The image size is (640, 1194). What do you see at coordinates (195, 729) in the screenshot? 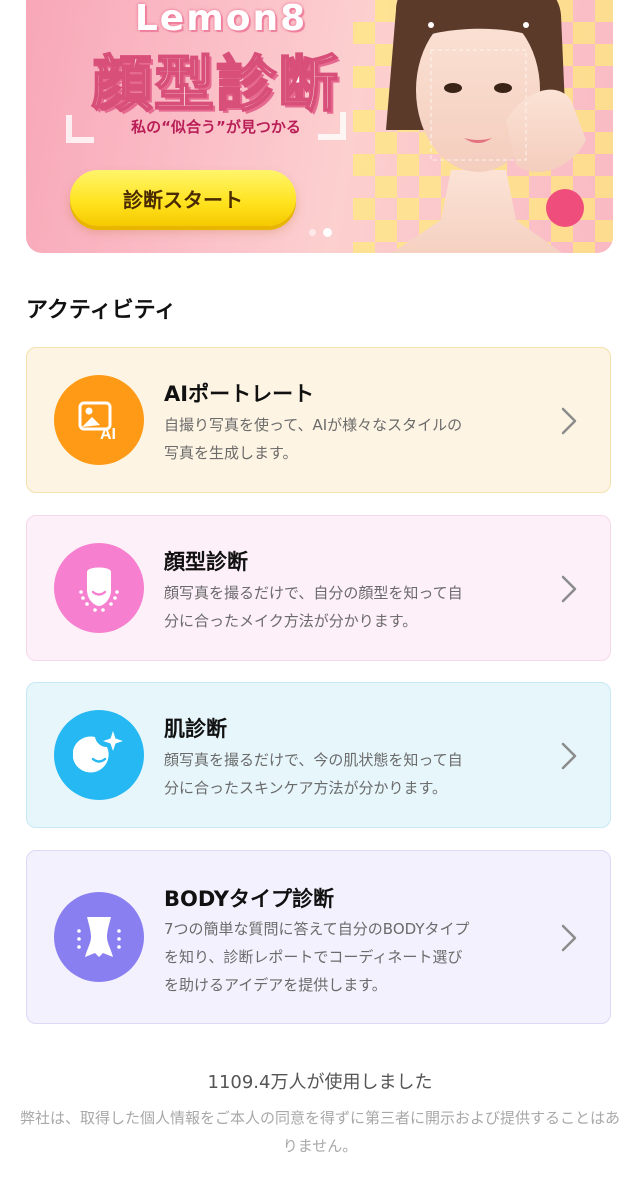
I see `activity-title: 肌診断` at bounding box center [195, 729].